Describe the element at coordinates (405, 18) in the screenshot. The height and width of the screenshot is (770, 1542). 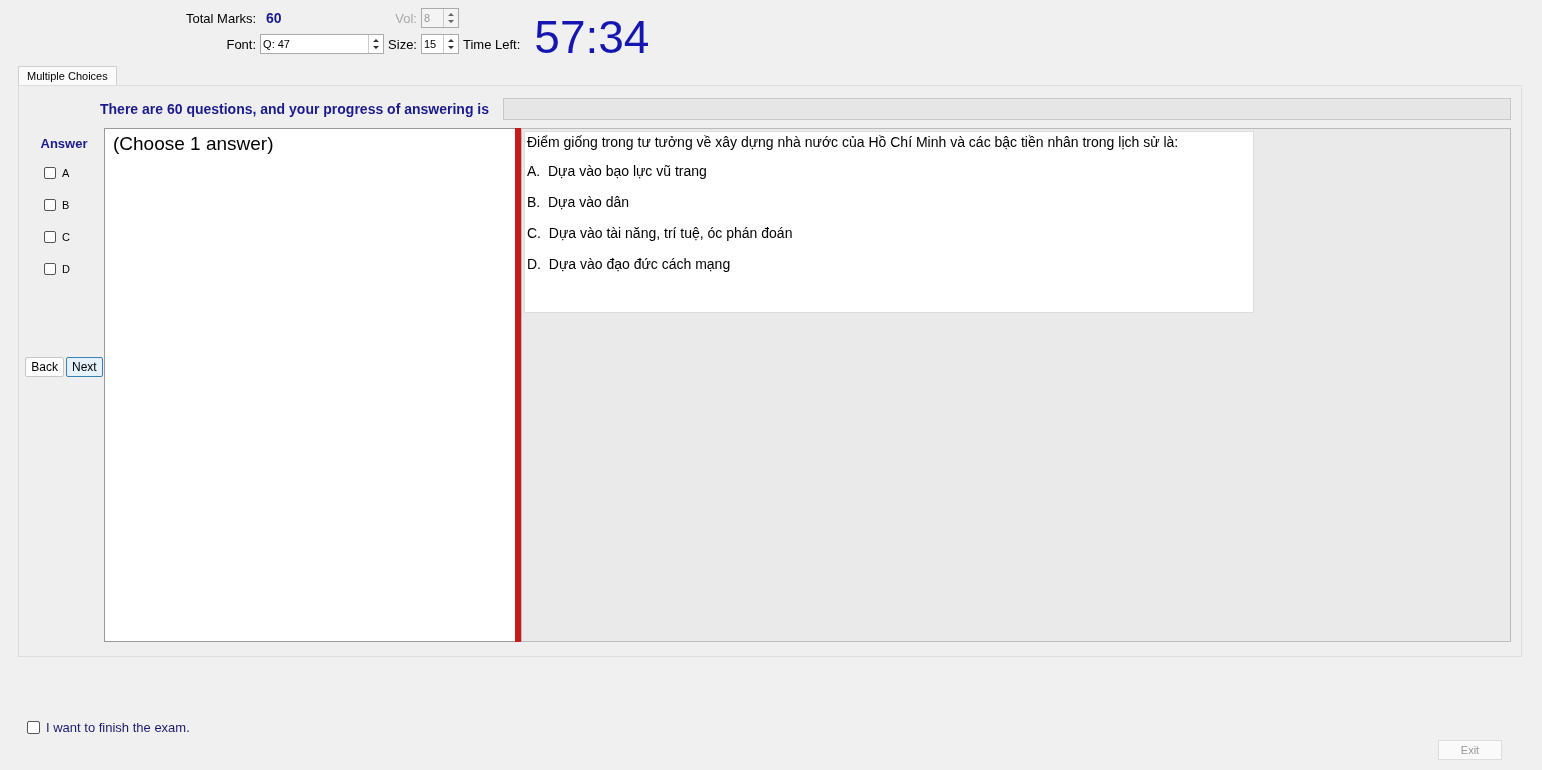
I see `volume-label: Vol:` at that location.